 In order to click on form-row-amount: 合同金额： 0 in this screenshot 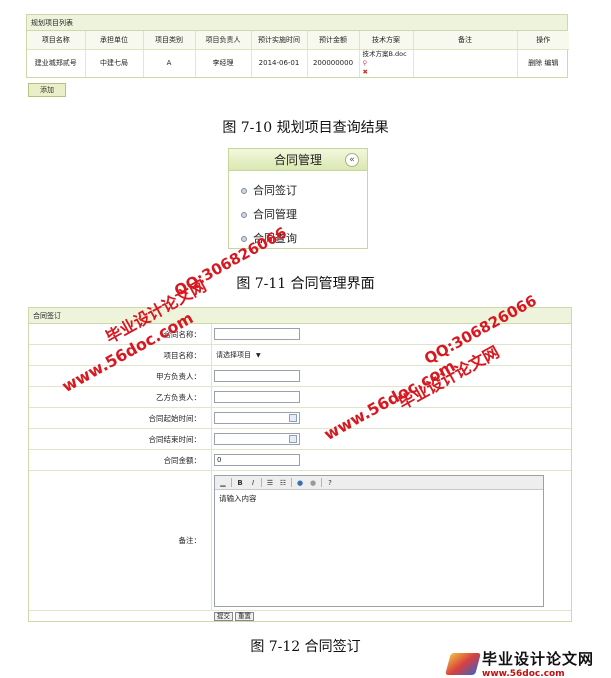, I will do `click(300, 460)`.